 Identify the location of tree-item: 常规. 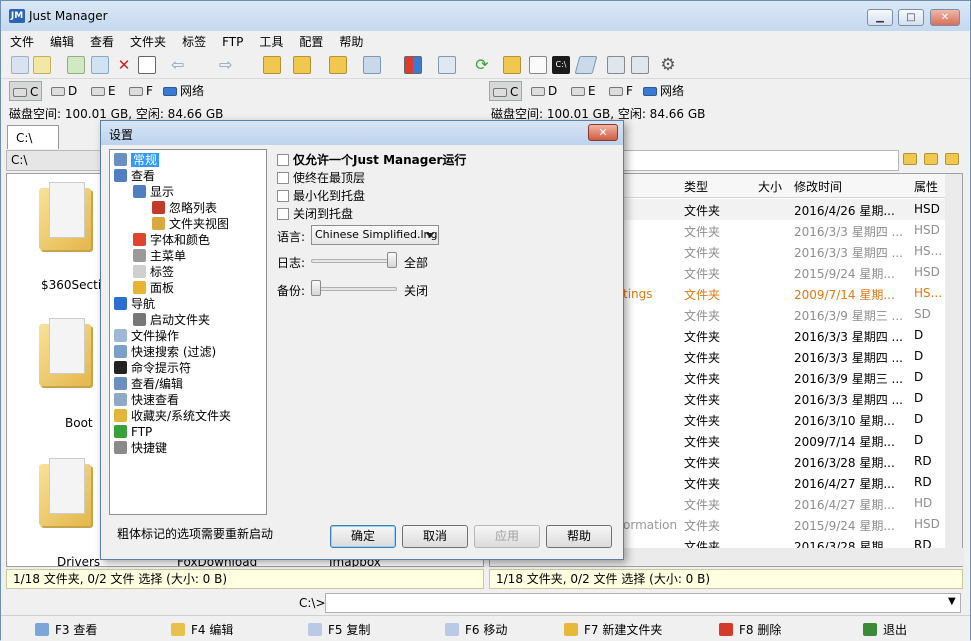
(137, 160).